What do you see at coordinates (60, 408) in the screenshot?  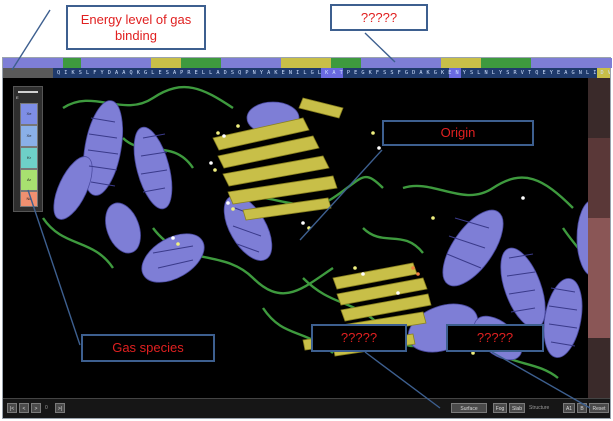 I see `last-frame-button: >|` at bounding box center [60, 408].